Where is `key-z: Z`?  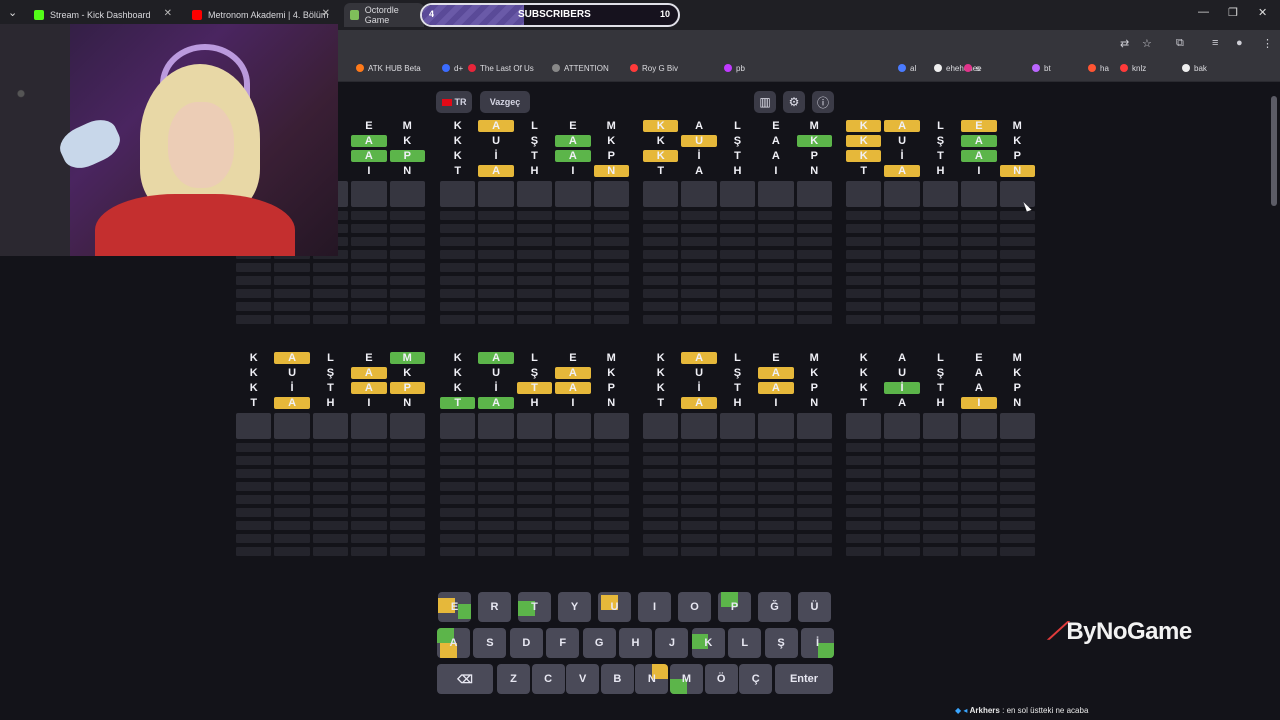
key-z: Z is located at coordinates (513, 679).